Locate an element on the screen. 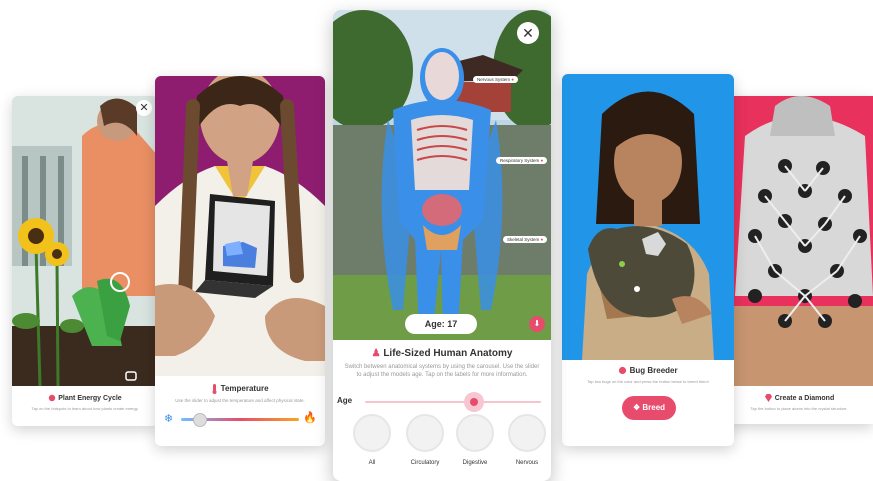 The image size is (873, 481). hotspot-skeletal: Skeletal System ● is located at coordinates (525, 239).